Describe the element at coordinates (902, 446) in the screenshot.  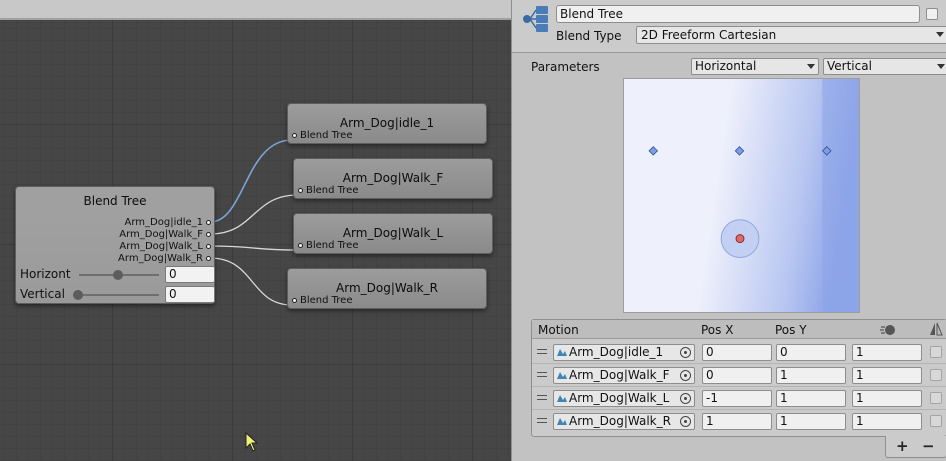
I see `add-motion-button: +` at that location.